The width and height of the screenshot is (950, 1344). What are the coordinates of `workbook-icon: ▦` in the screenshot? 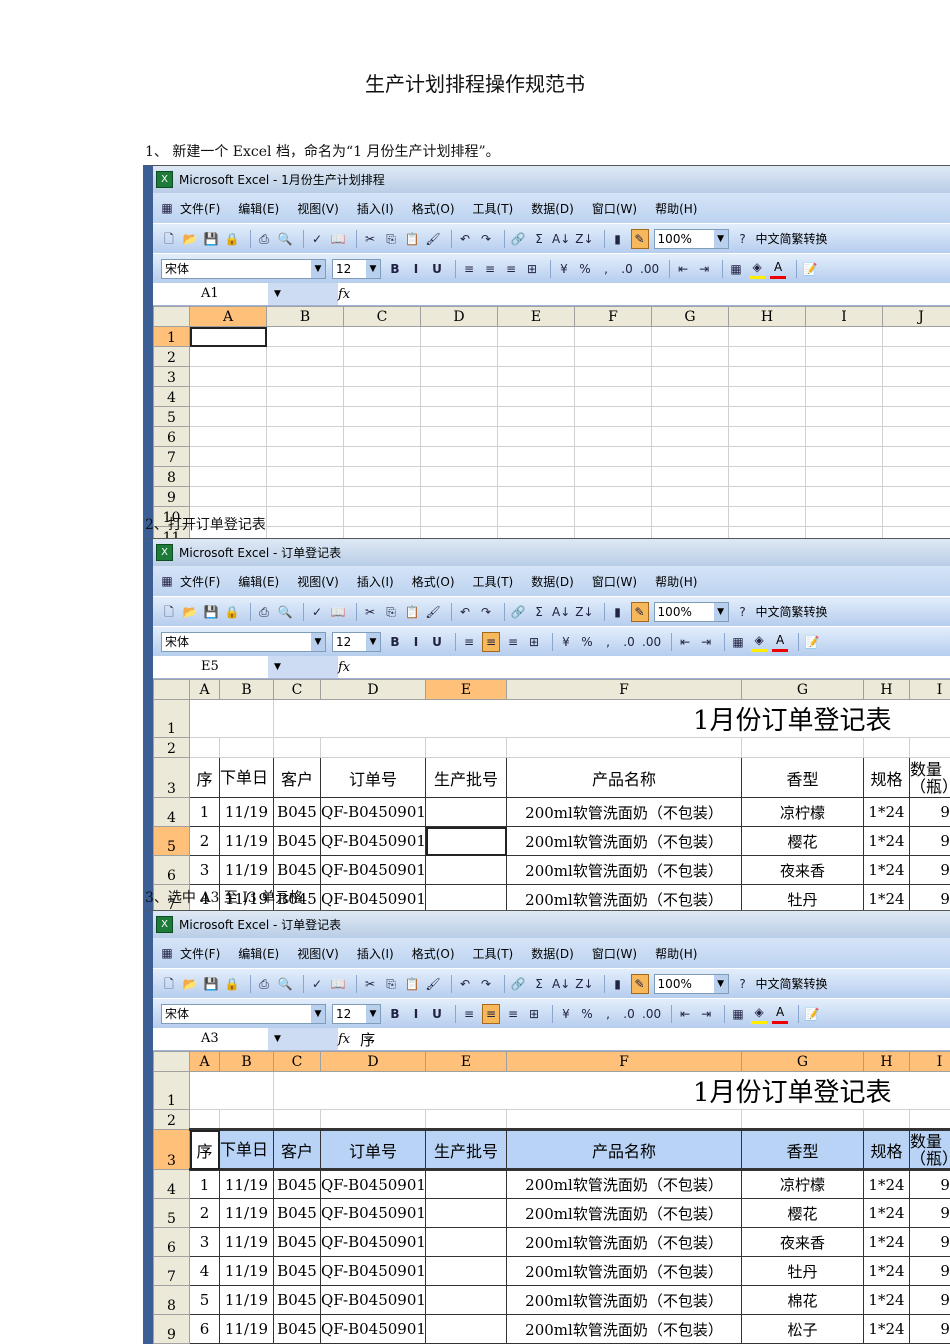 It's located at (167, 581).